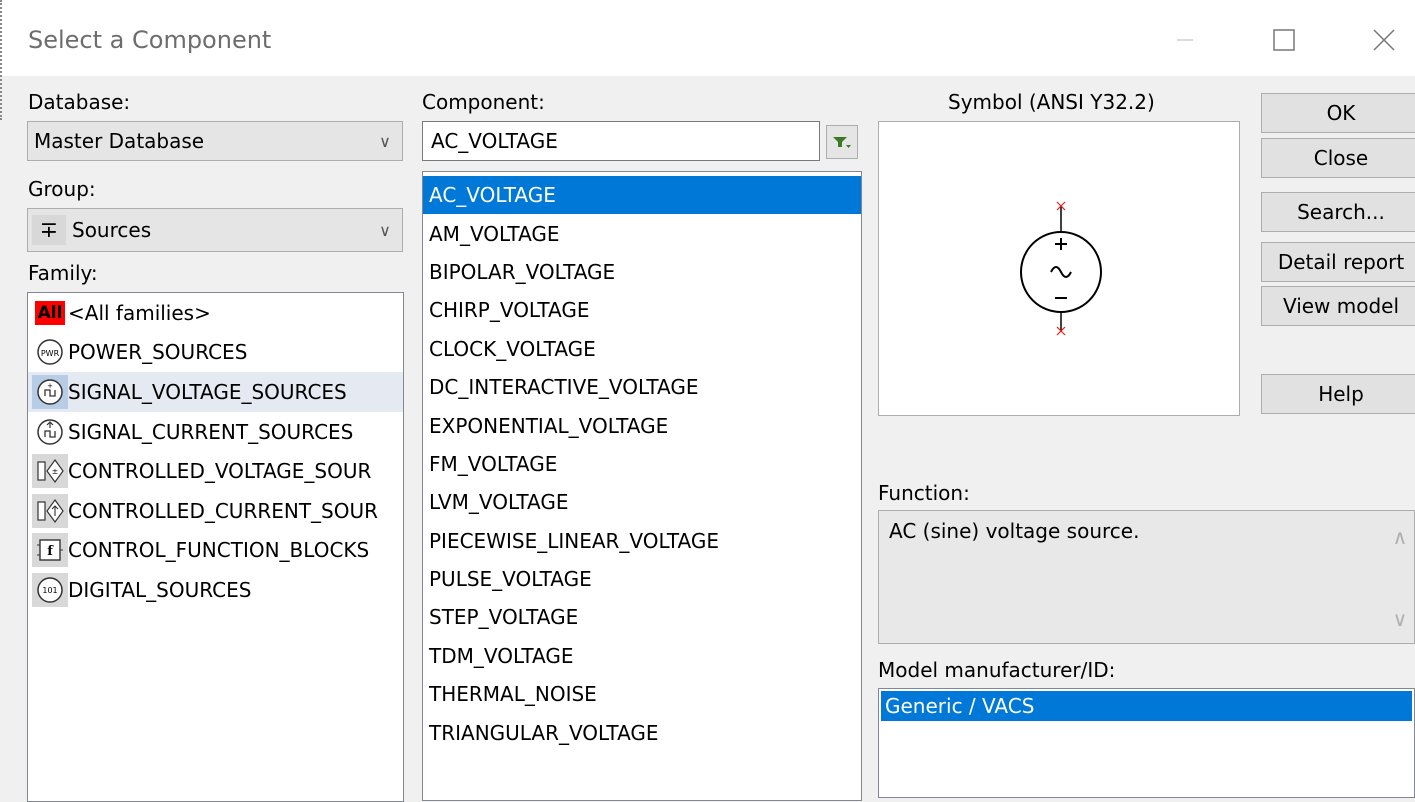 The width and height of the screenshot is (1415, 802). What do you see at coordinates (1051, 102) in the screenshot?
I see `symbol-label: Symbol (ANSI Y32.2)` at bounding box center [1051, 102].